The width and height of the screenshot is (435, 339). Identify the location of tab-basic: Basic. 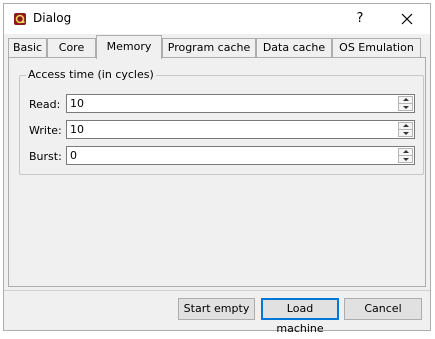
(27, 47).